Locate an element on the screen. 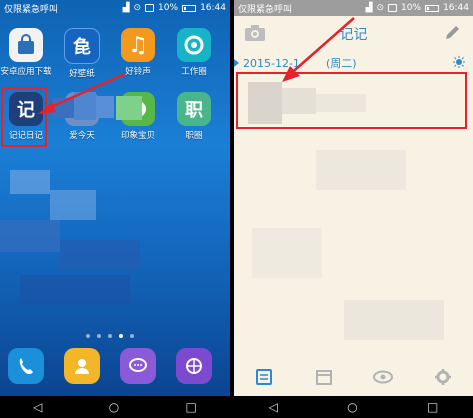 The height and width of the screenshot is (418, 473). camera-icon is located at coordinates (255, 35).